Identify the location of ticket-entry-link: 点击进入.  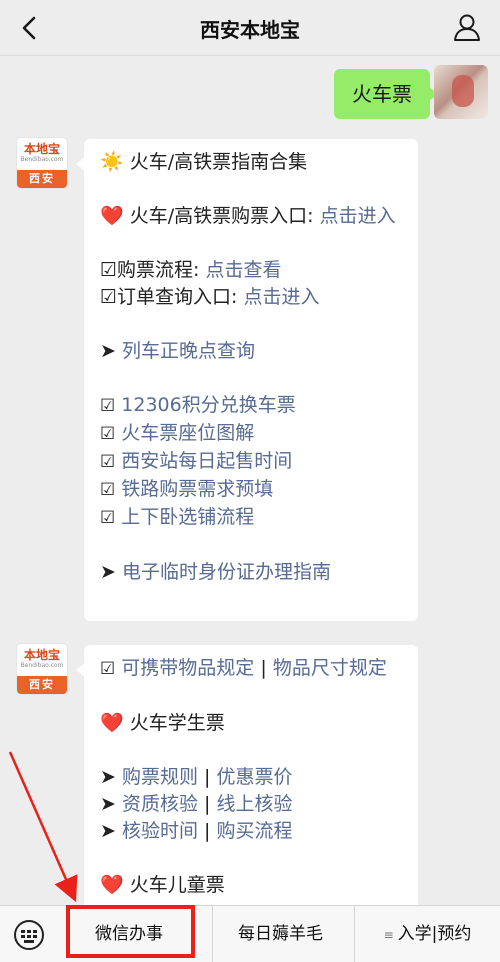
(358, 216).